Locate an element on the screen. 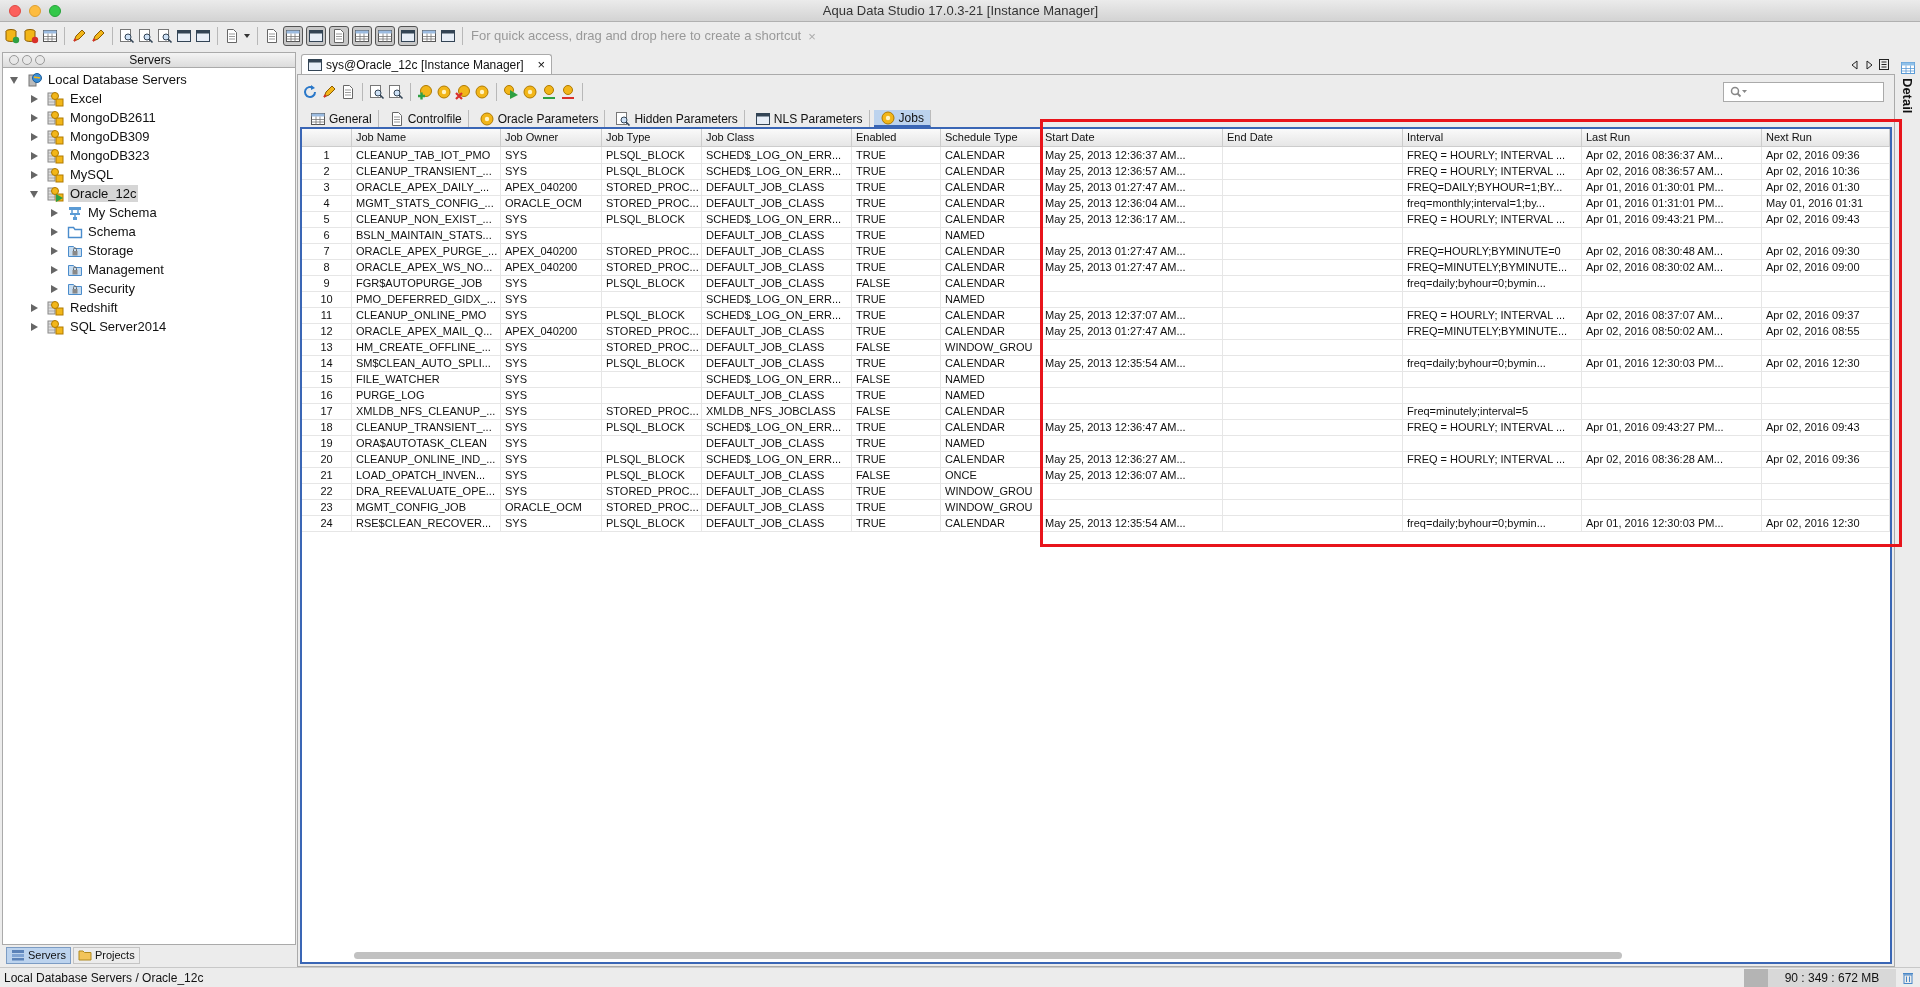 This screenshot has height=987, width=1920. column-header: End Date is located at coordinates (1313, 137).